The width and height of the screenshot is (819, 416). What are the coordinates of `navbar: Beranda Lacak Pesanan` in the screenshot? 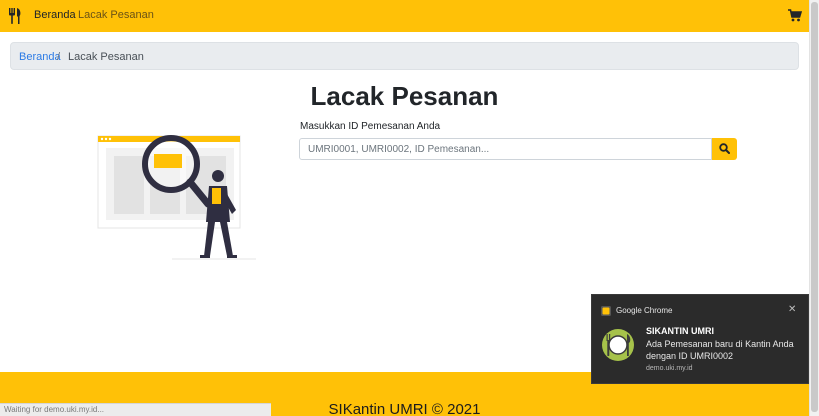 It's located at (404, 16).